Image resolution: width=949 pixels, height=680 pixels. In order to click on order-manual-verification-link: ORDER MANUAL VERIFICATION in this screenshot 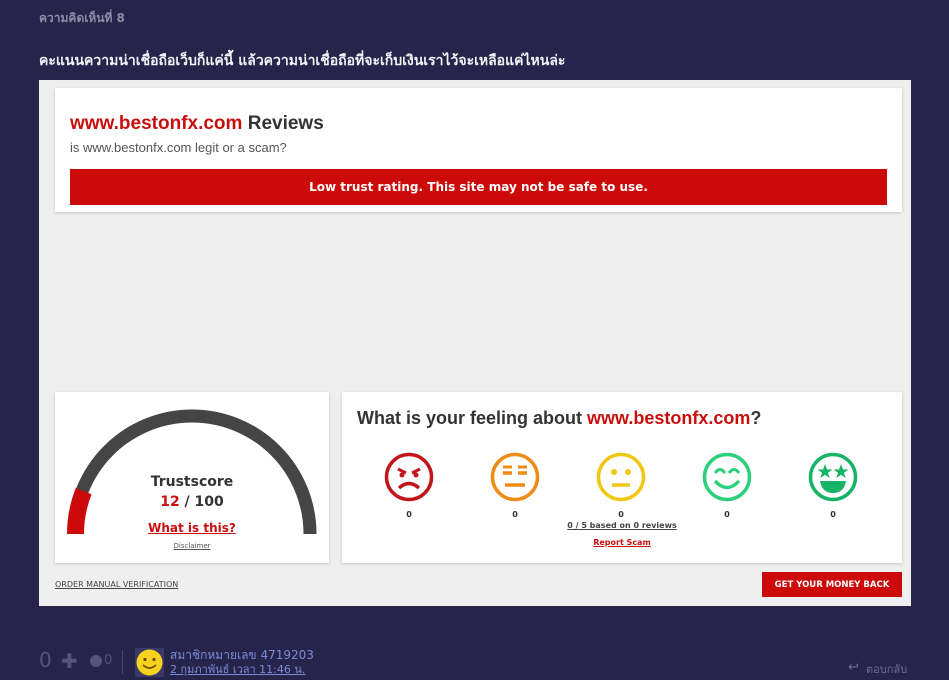, I will do `click(116, 584)`.